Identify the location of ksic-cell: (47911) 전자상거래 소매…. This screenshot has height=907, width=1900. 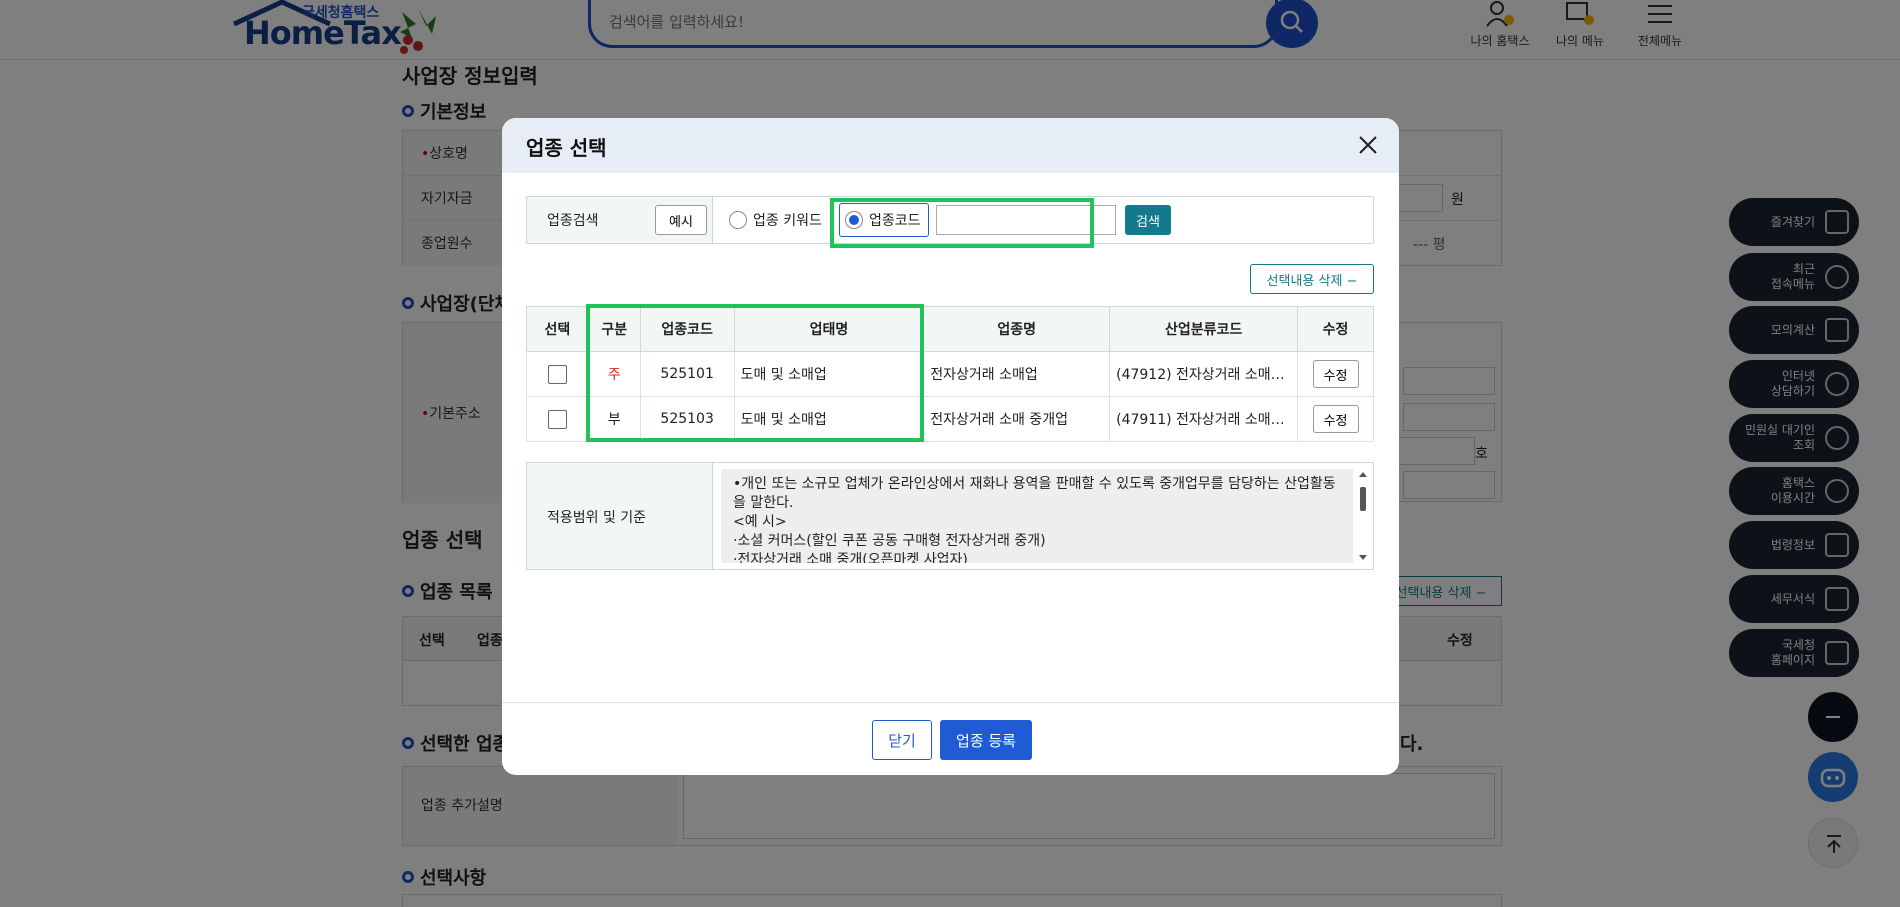
(1204, 419).